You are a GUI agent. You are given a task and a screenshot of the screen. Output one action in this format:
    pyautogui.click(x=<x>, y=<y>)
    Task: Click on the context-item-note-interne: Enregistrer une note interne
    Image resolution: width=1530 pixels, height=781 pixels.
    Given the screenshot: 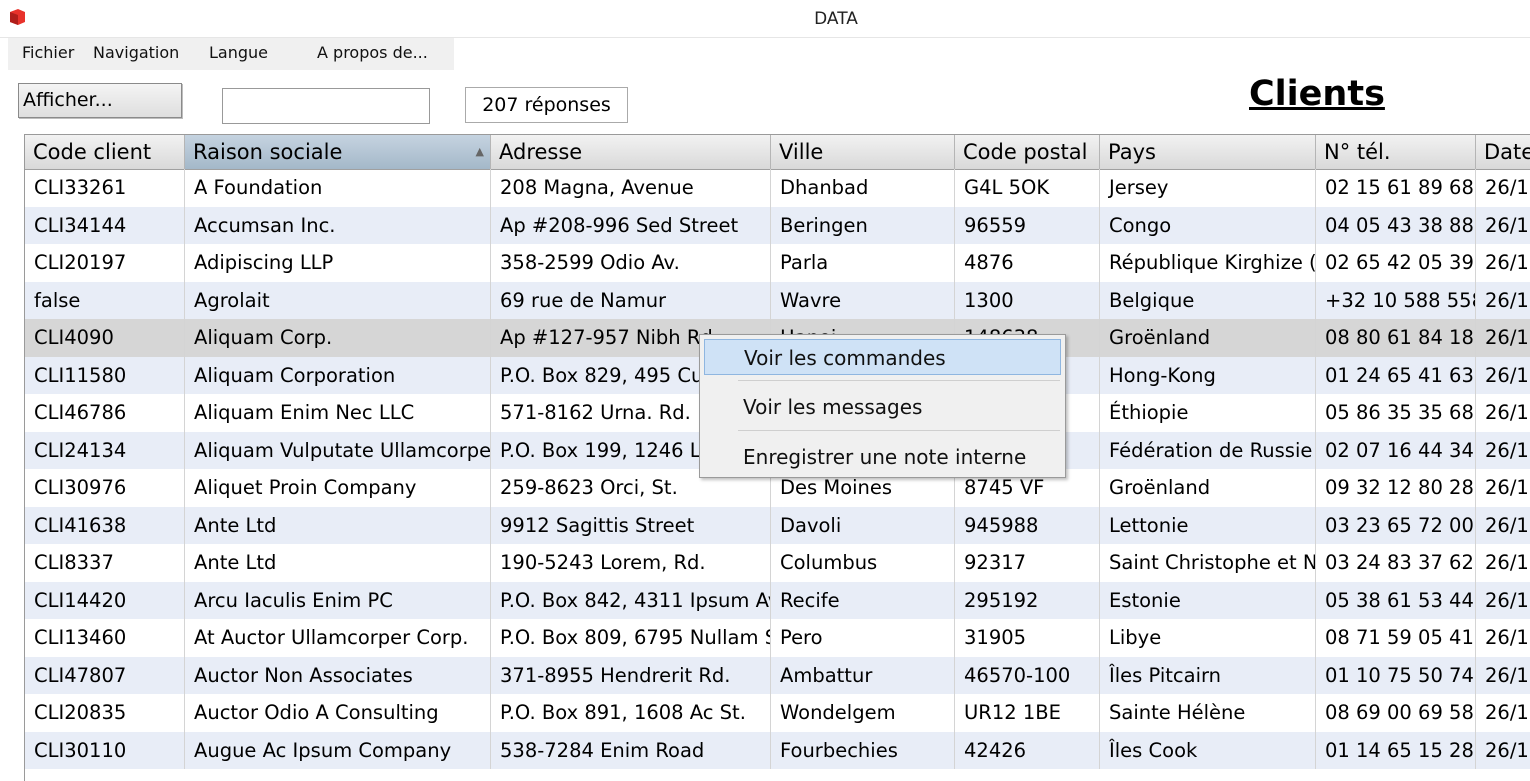 What is the action you would take?
    pyautogui.click(x=882, y=457)
    